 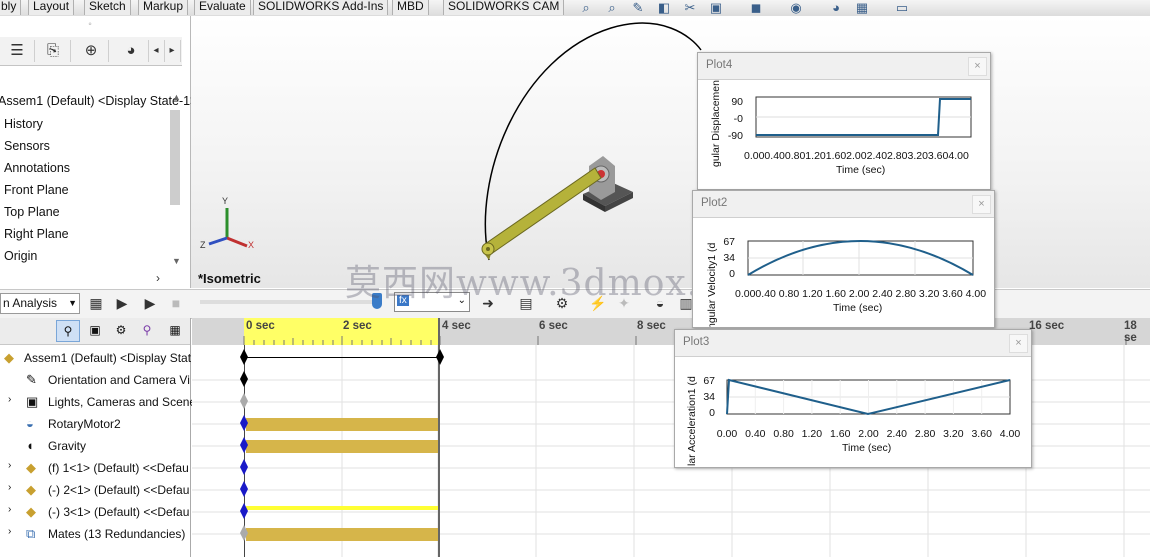 What do you see at coordinates (122, 303) in the screenshot?
I see `play-from-start-icon: ▶` at bounding box center [122, 303].